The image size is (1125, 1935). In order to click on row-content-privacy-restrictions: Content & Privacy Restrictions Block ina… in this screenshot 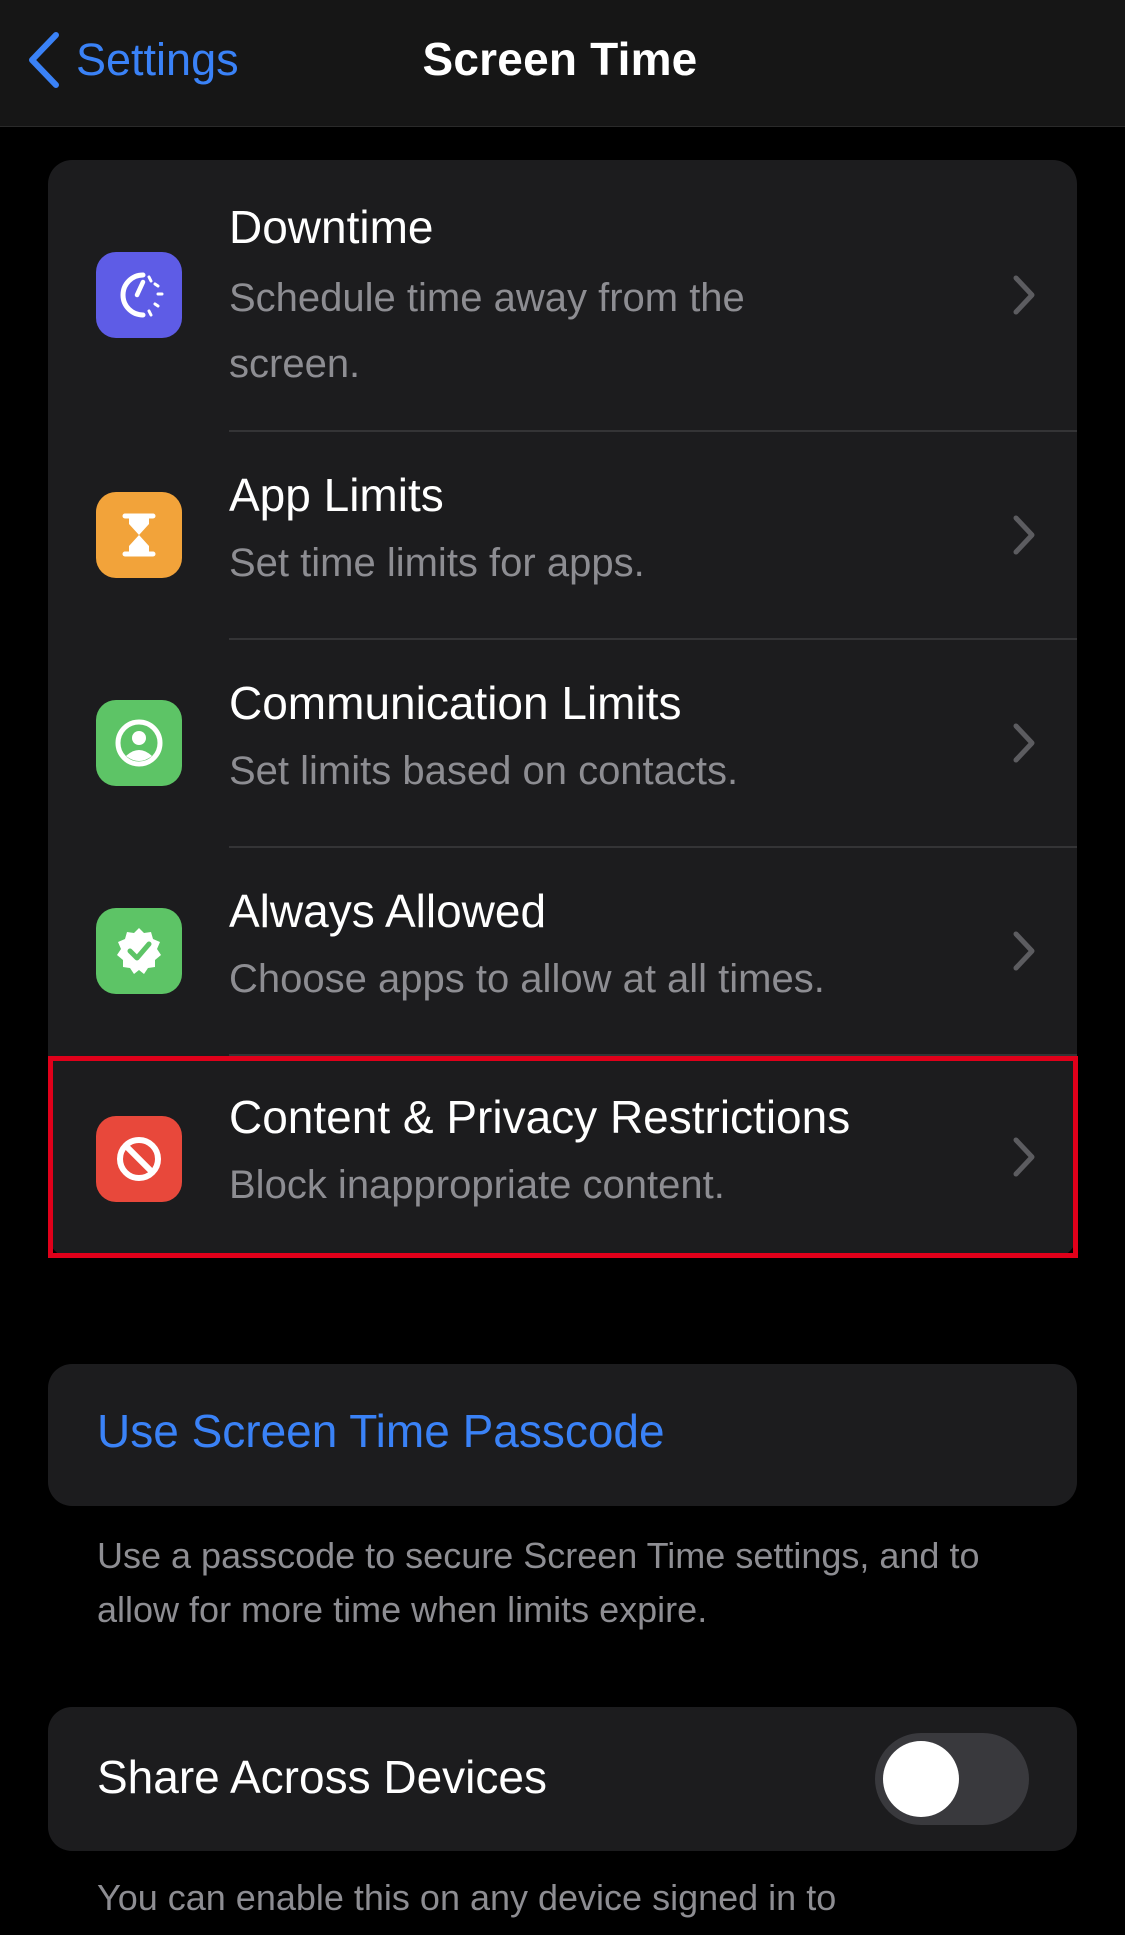, I will do `click(562, 1157)`.